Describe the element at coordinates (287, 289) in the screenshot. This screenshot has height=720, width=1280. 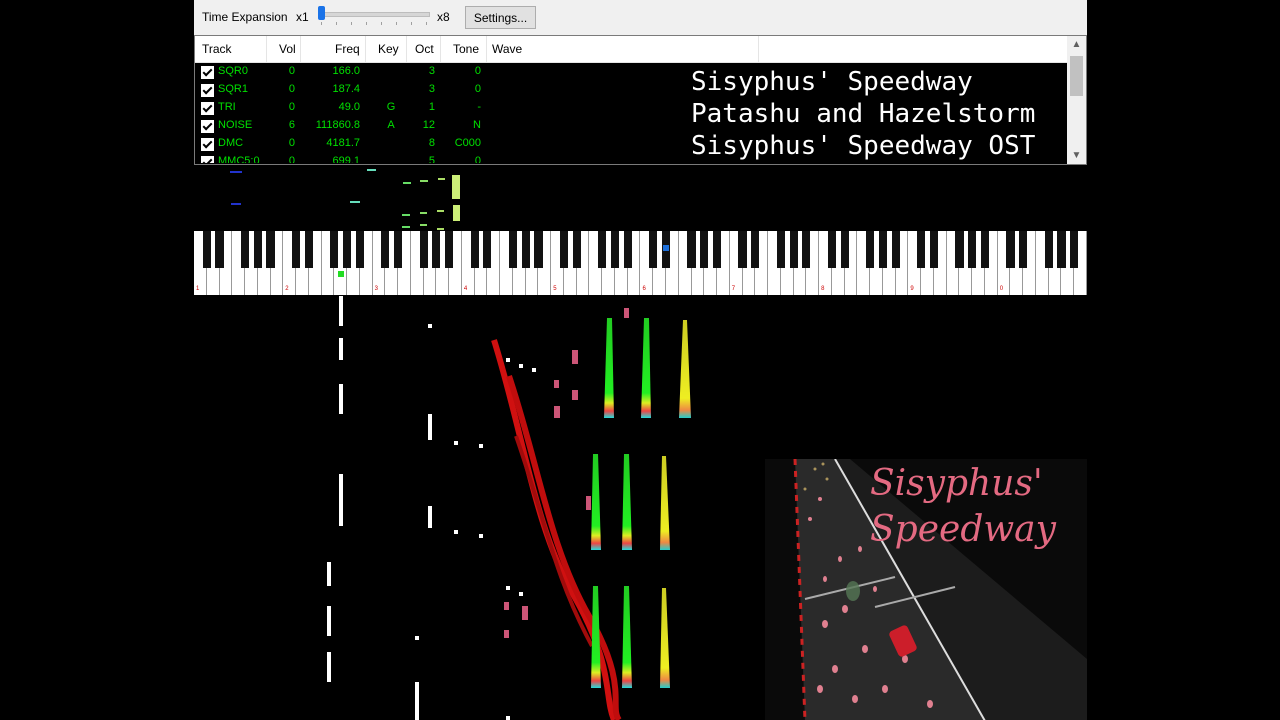
I see `octave-label: 2` at that location.